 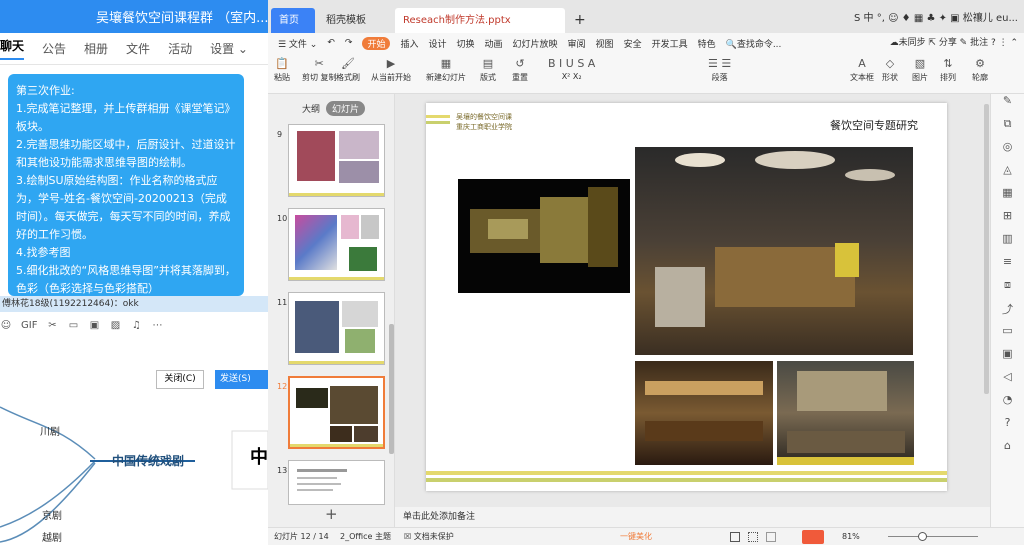 I want to click on tab-template: 稻壳模板, so click(x=353, y=20).